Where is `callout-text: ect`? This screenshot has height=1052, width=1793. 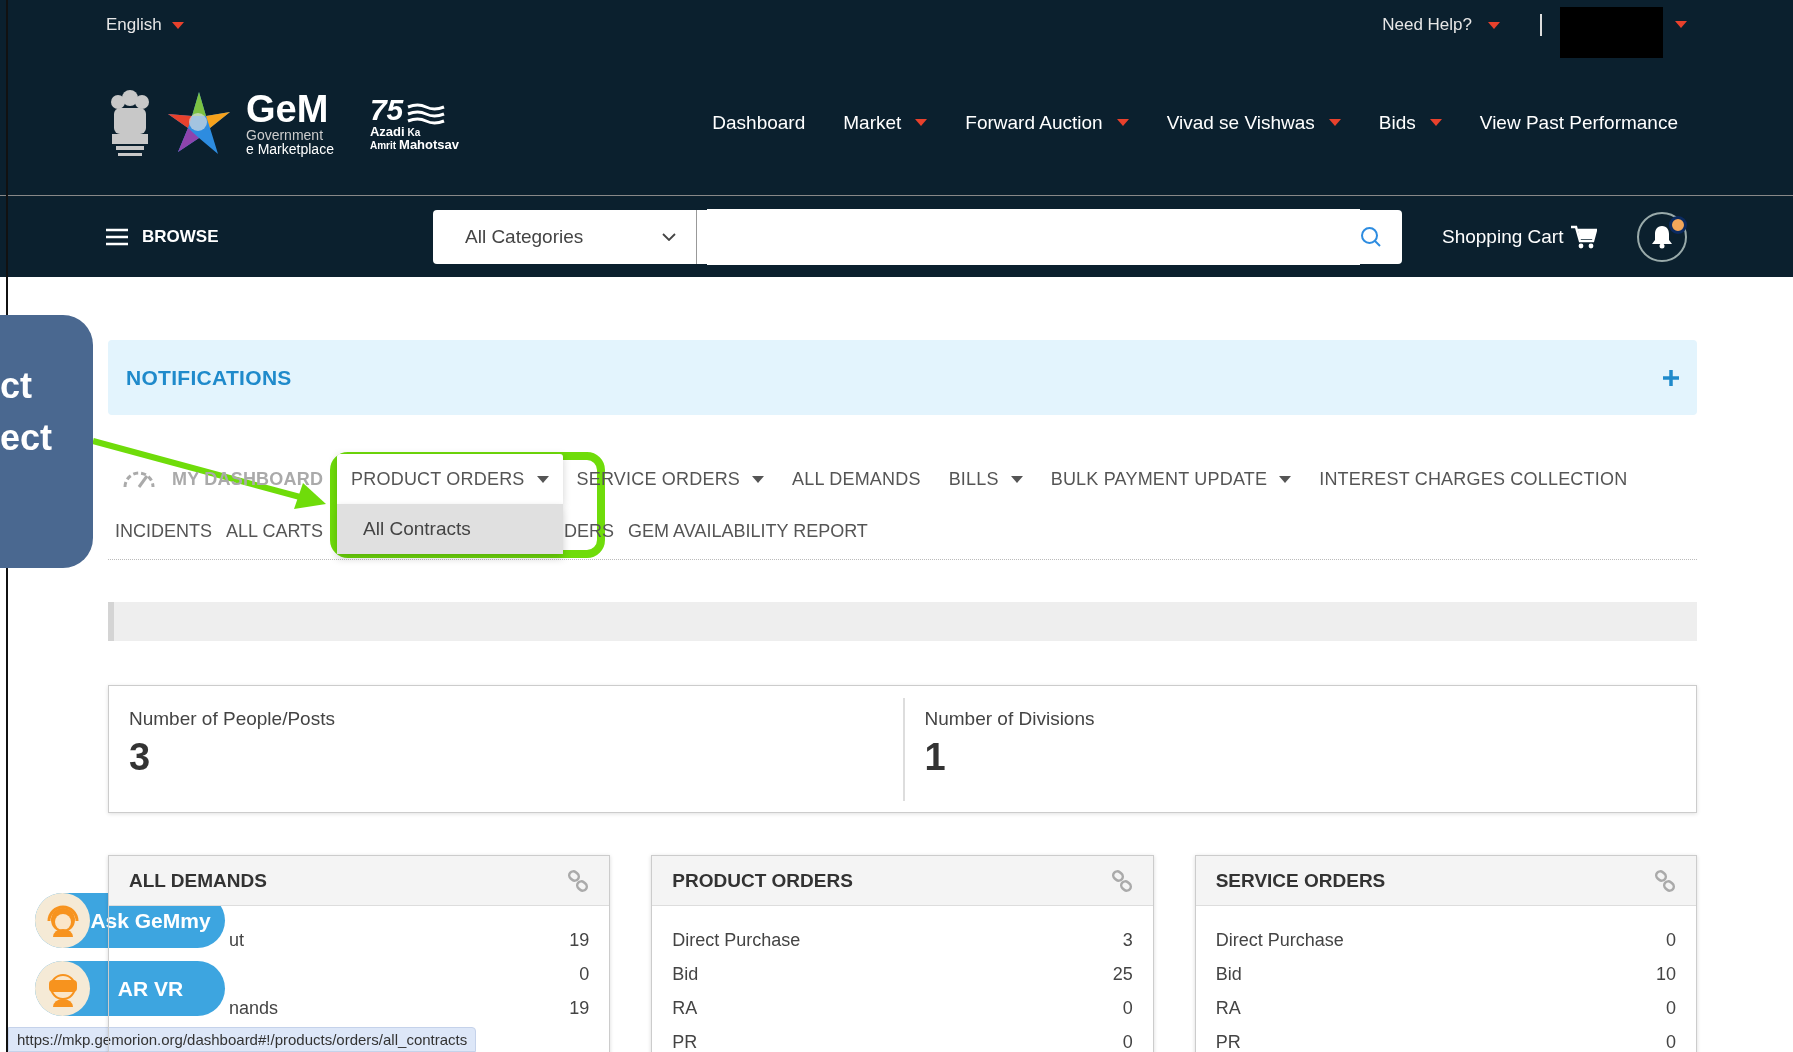
callout-text: ect is located at coordinates (27, 438).